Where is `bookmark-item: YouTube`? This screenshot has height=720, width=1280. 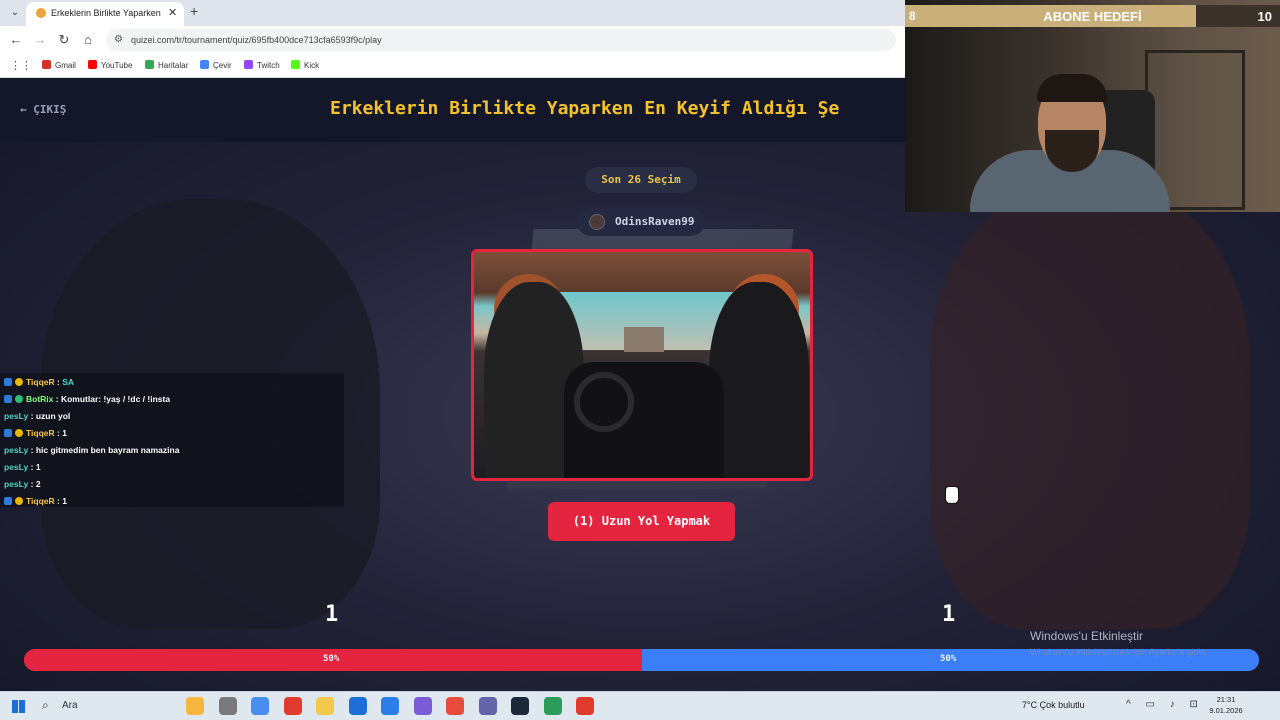
bookmark-item: YouTube is located at coordinates (110, 65).